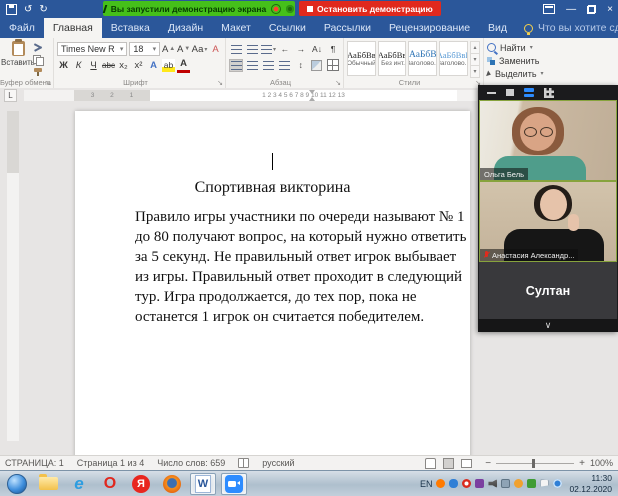 Image resolution: width=618 pixels, height=496 pixels. What do you see at coordinates (548, 140) in the screenshot?
I see `participant-video-1: Ольга Бель` at bounding box center [548, 140].